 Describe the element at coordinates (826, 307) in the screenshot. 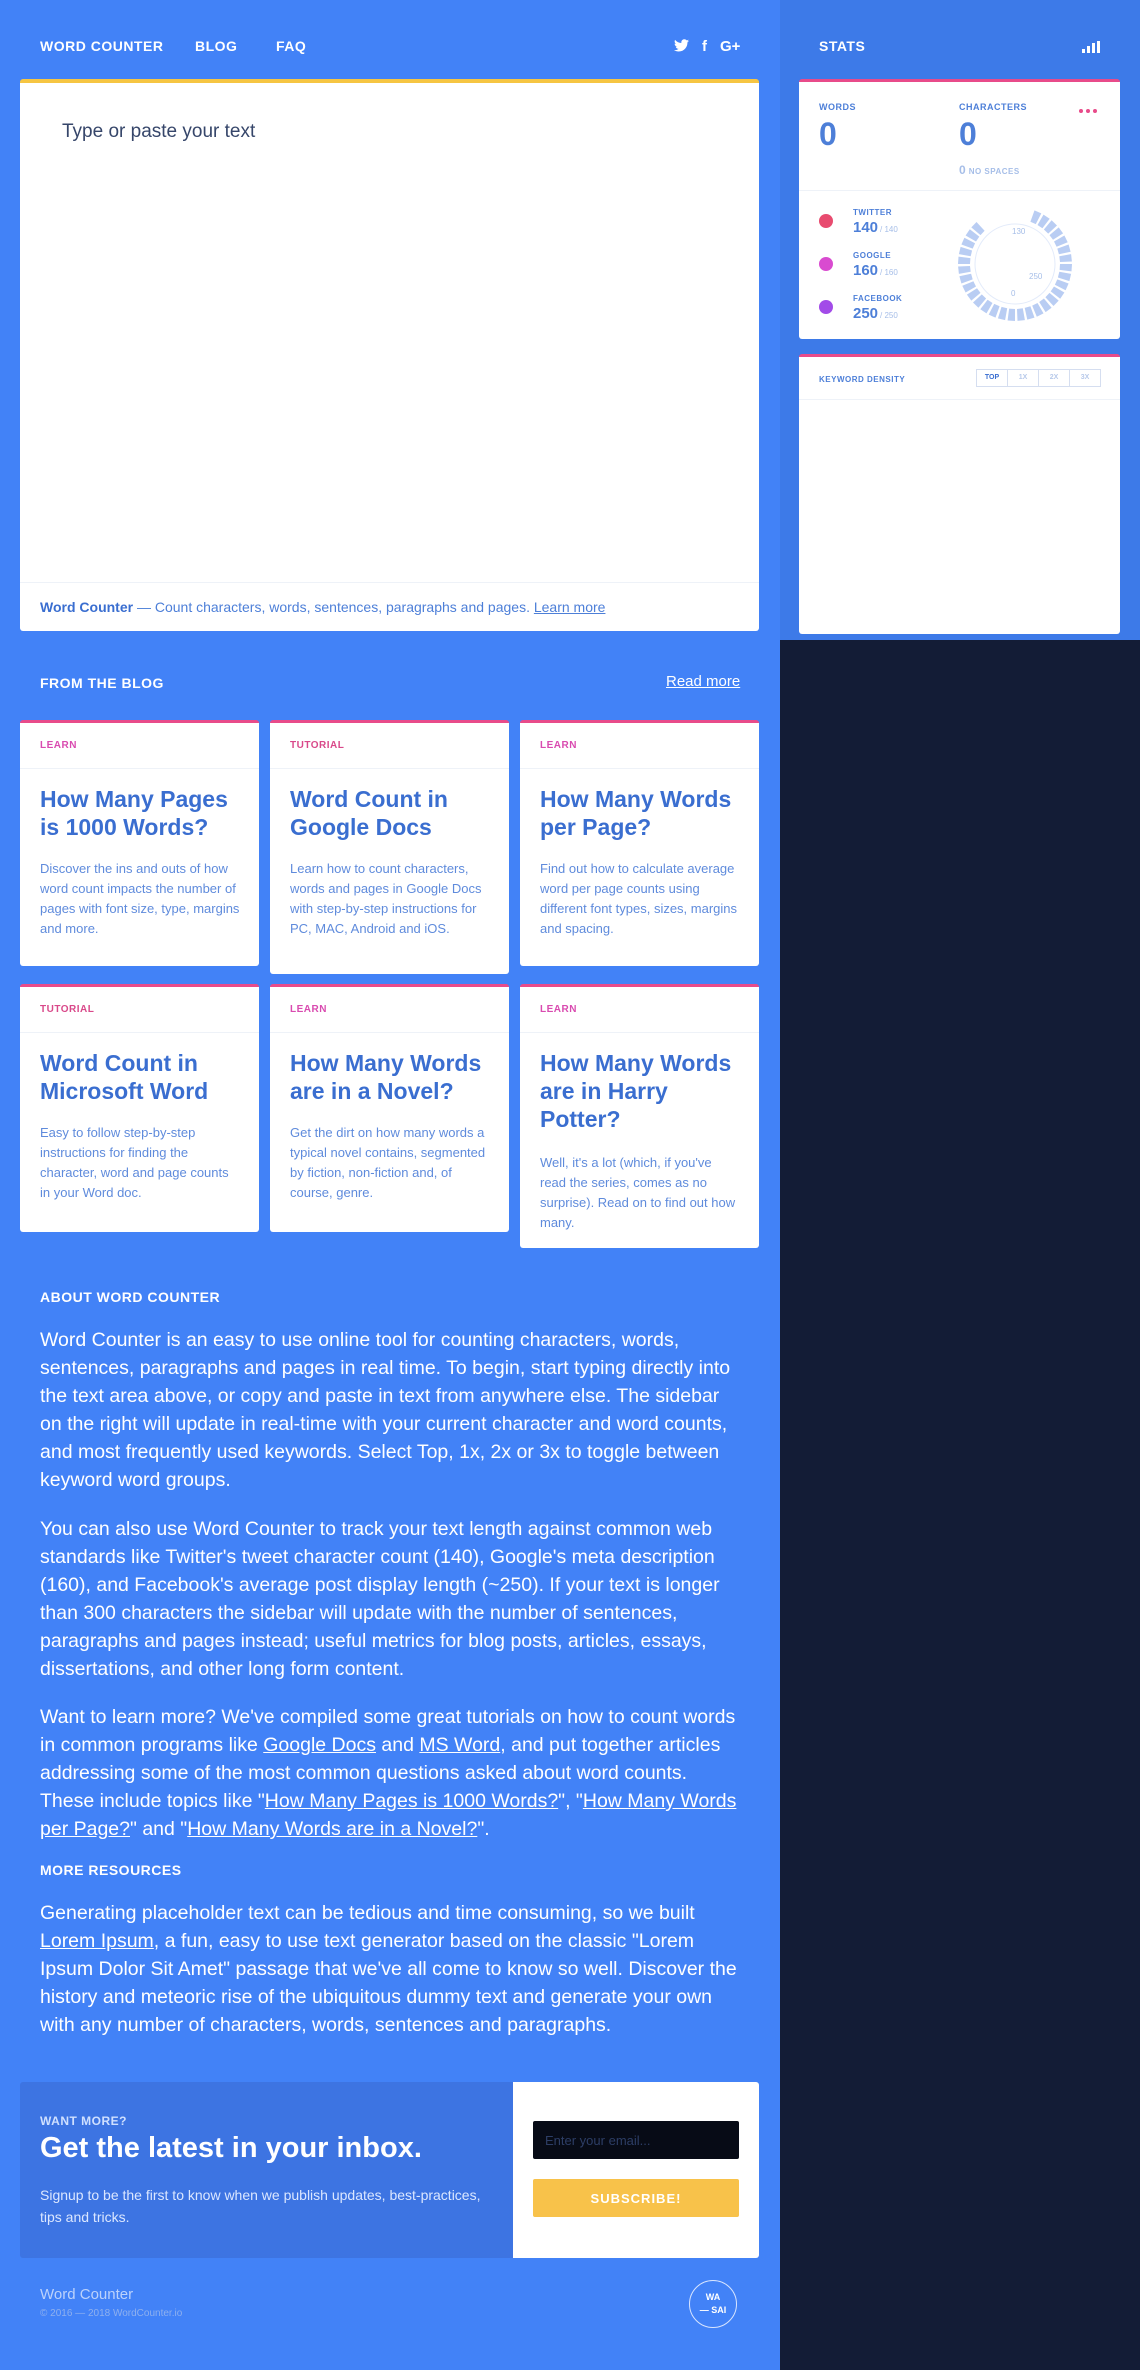

I see `facebook-dot` at that location.